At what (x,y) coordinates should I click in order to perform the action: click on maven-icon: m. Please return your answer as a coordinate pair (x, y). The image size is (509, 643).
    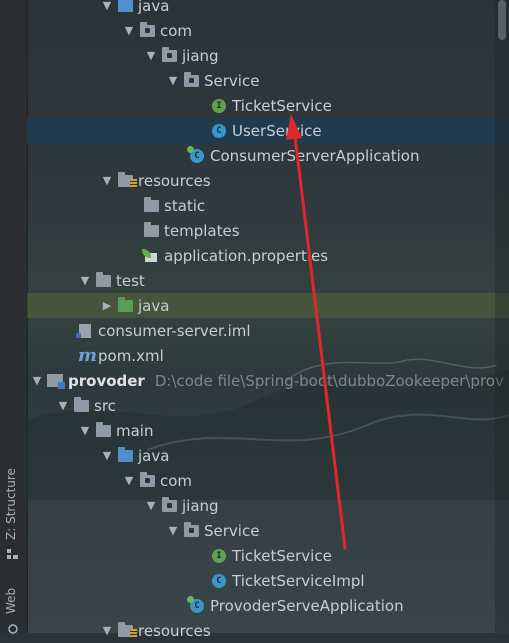
    Looking at the image, I should click on (88, 355).